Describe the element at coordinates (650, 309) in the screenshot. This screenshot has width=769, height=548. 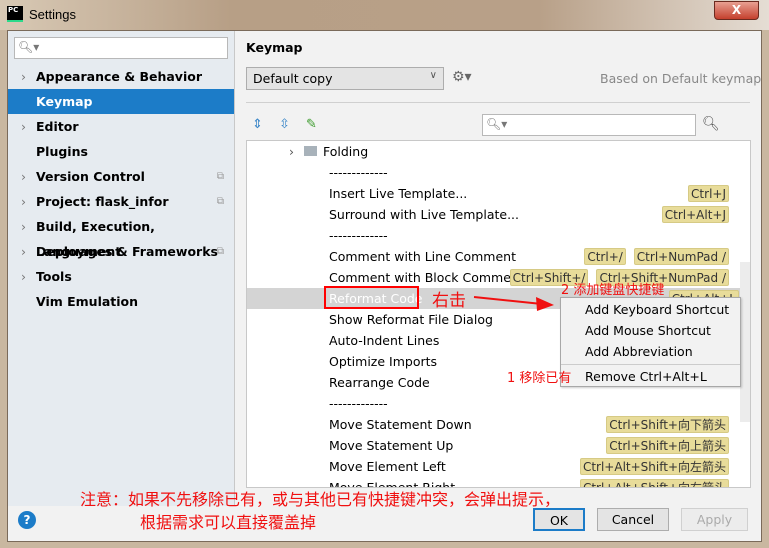
I see `menu-item-add-keyboard-shortcut: Add Keyboard Shortcut` at that location.